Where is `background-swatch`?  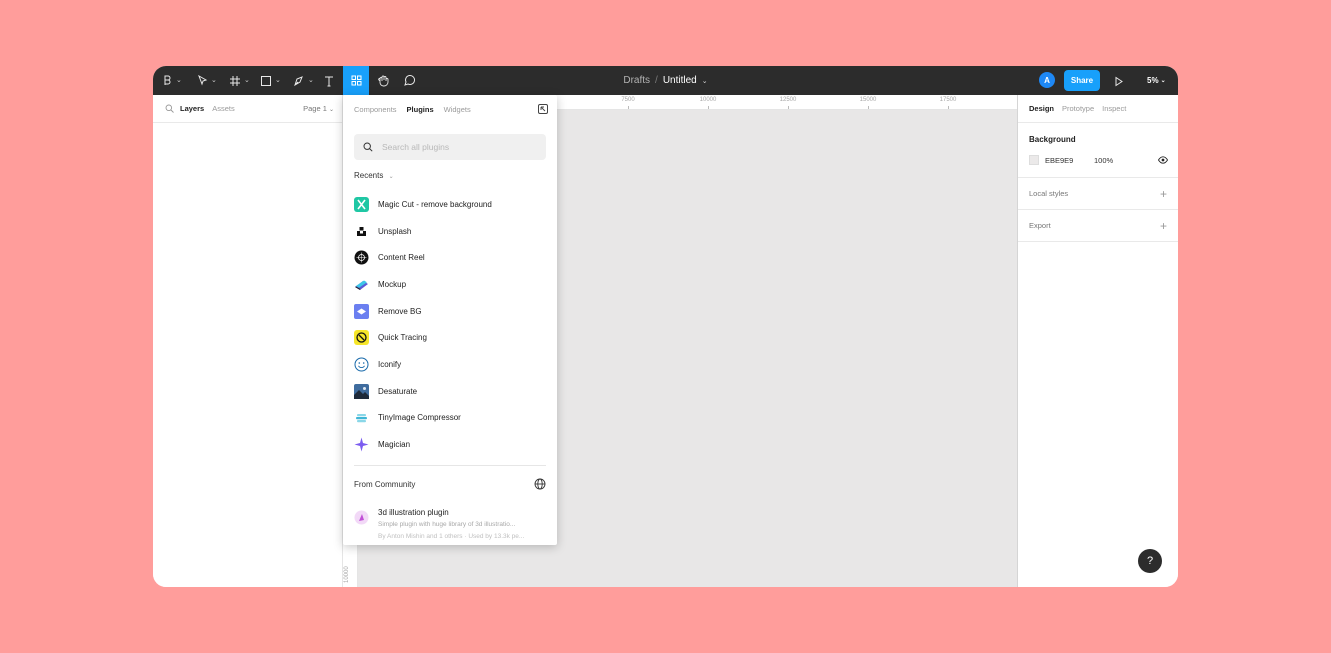 background-swatch is located at coordinates (1034, 160).